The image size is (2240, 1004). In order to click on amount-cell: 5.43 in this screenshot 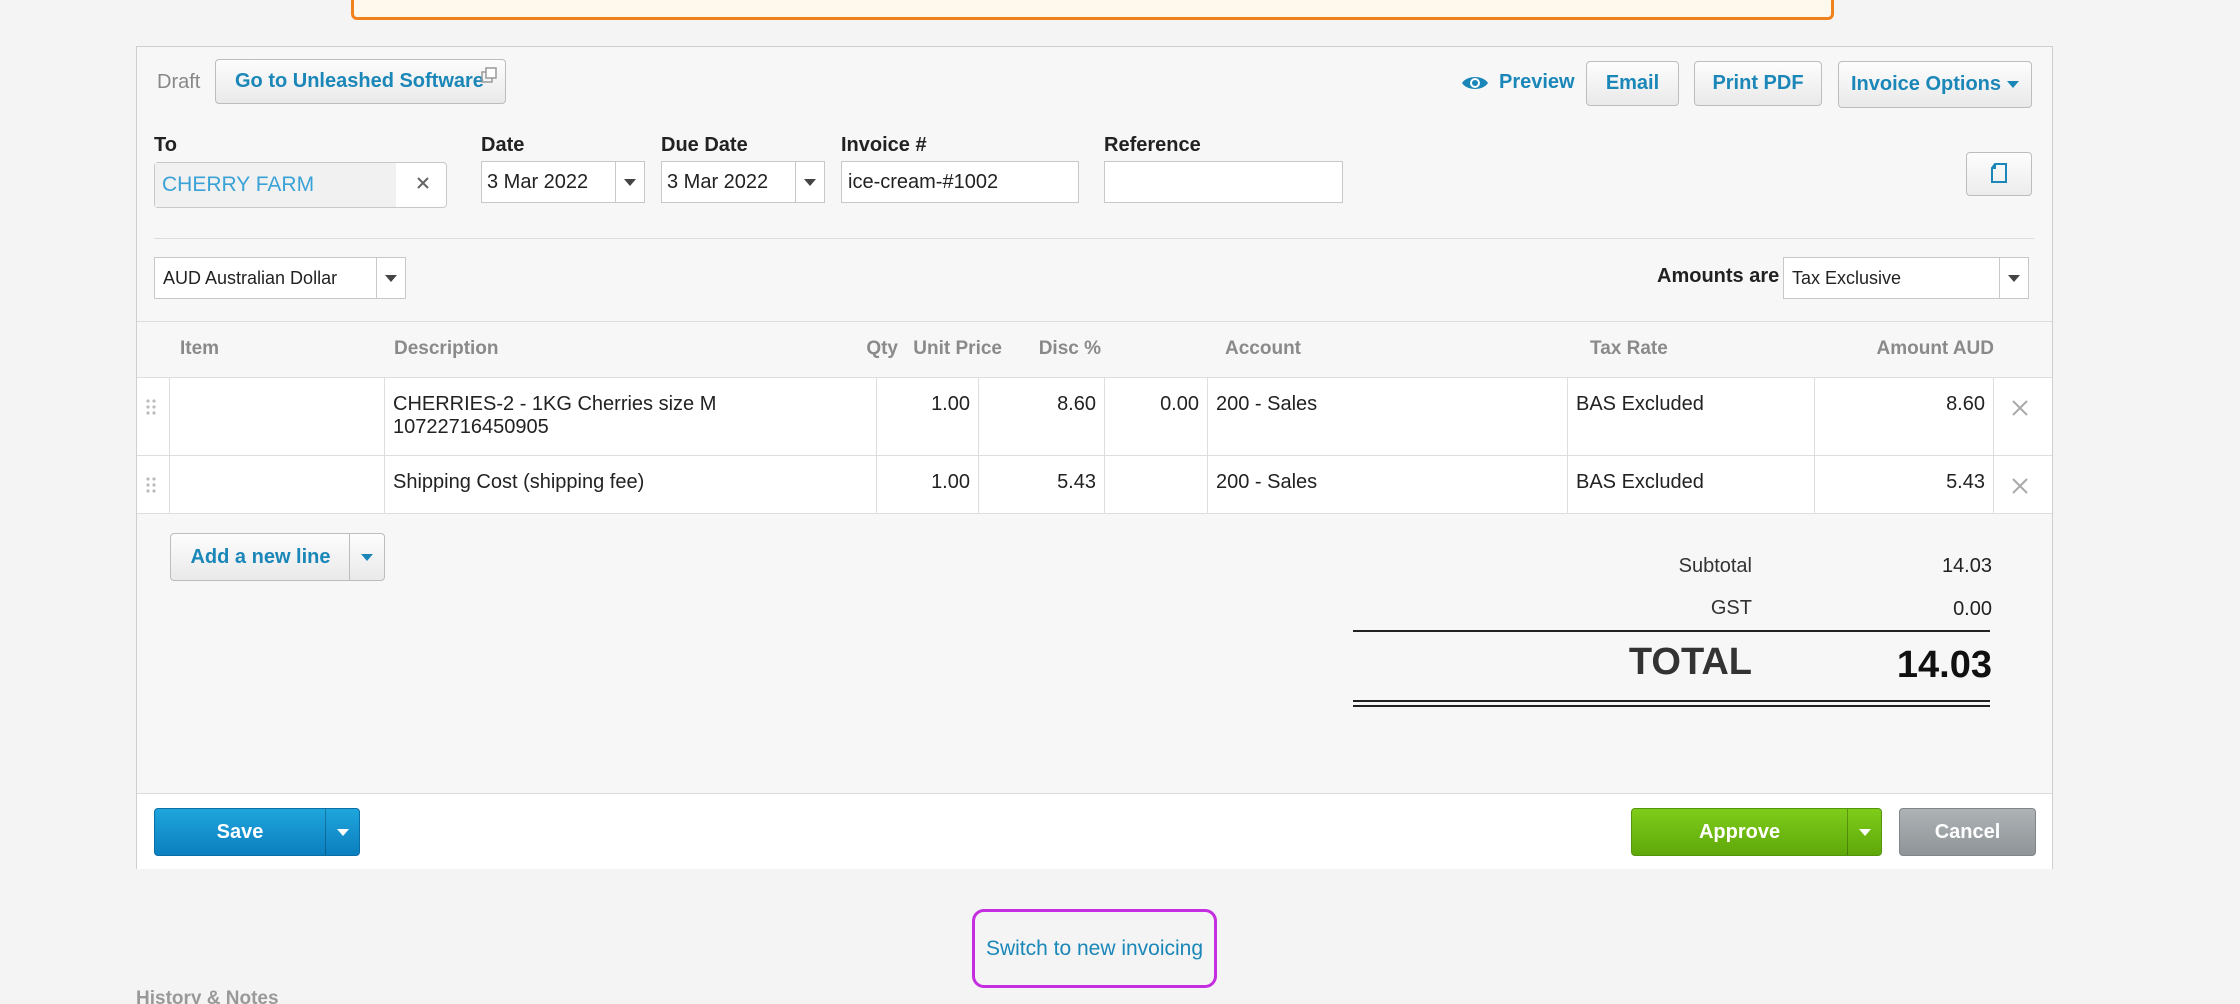, I will do `click(1903, 484)`.